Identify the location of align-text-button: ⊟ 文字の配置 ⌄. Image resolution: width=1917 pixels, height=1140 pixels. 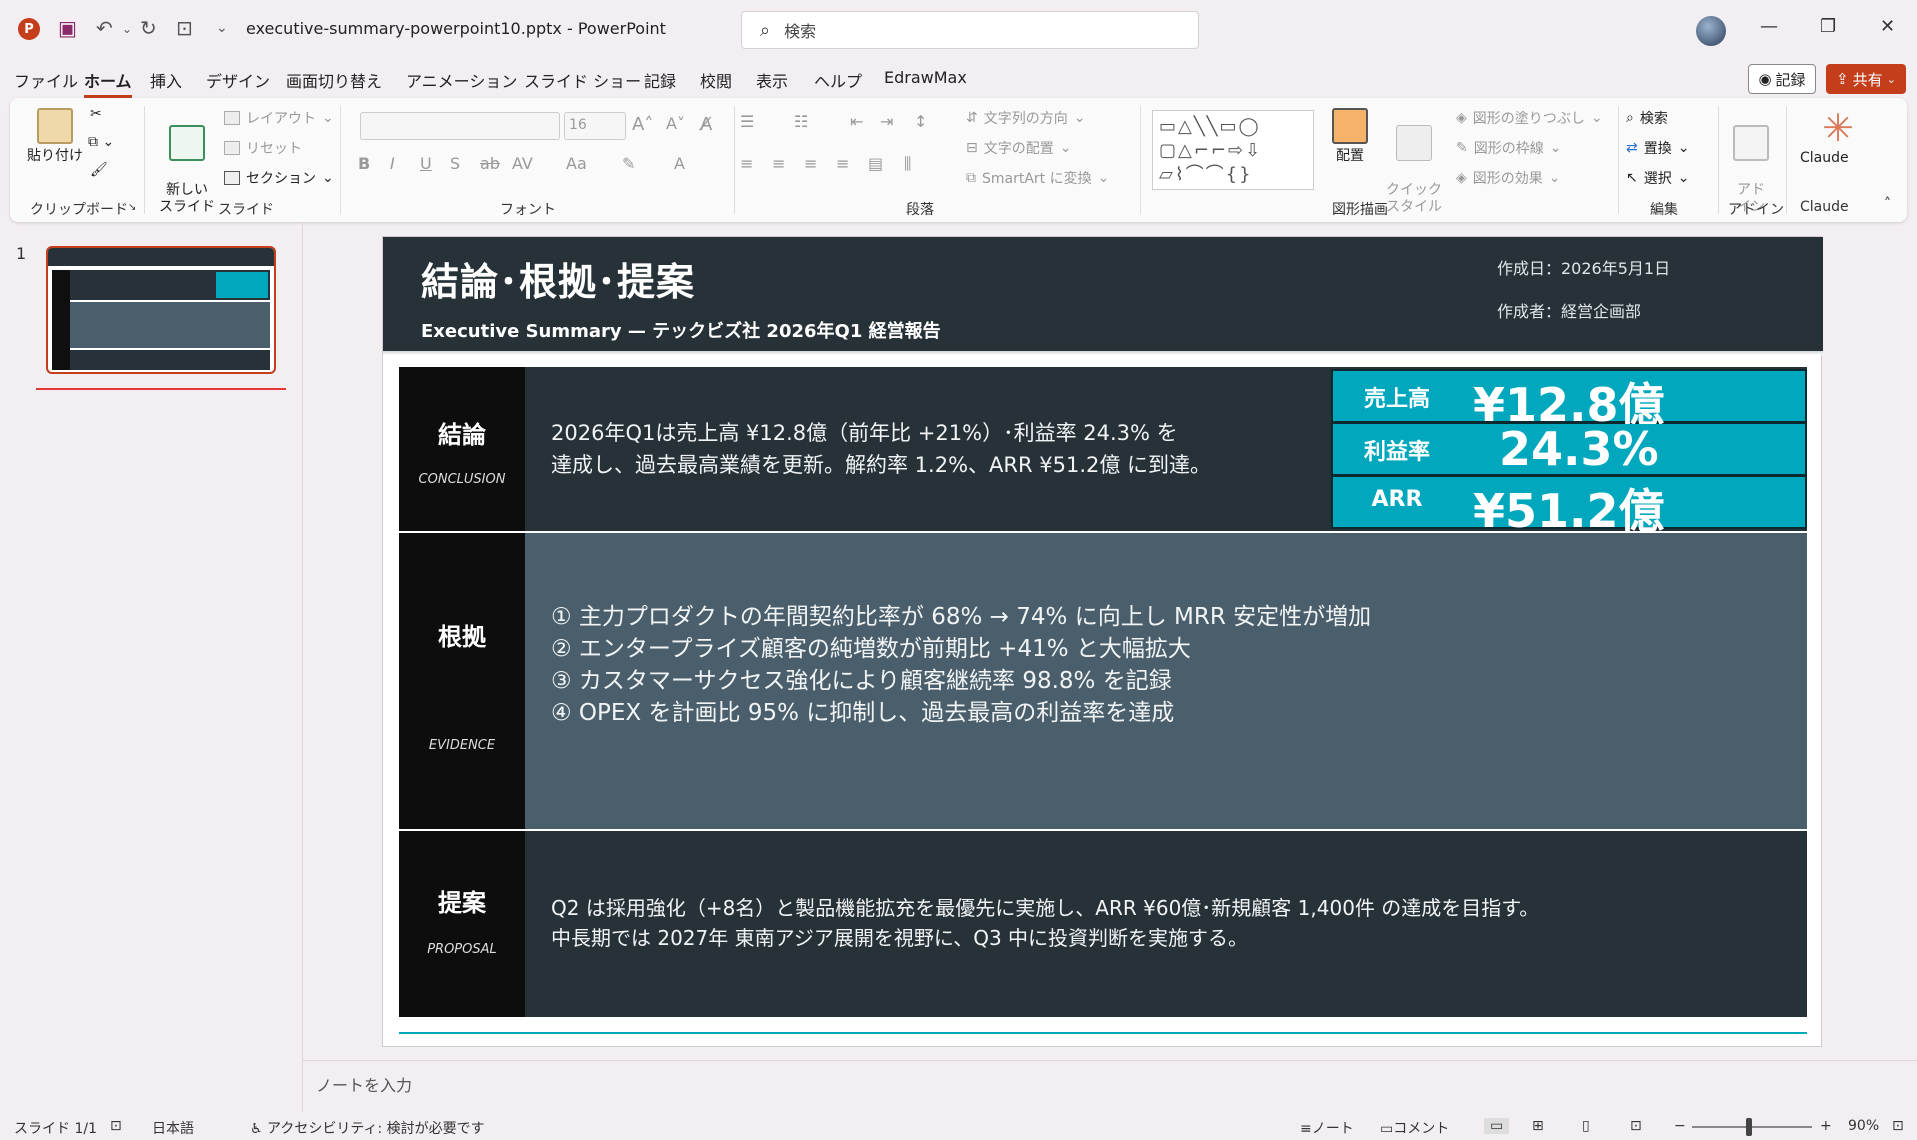
(1018, 148).